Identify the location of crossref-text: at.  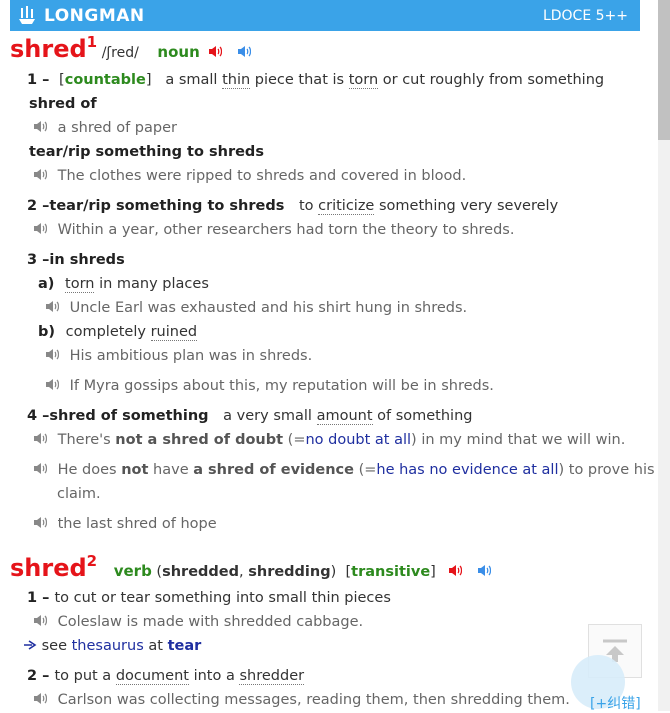
(155, 646).